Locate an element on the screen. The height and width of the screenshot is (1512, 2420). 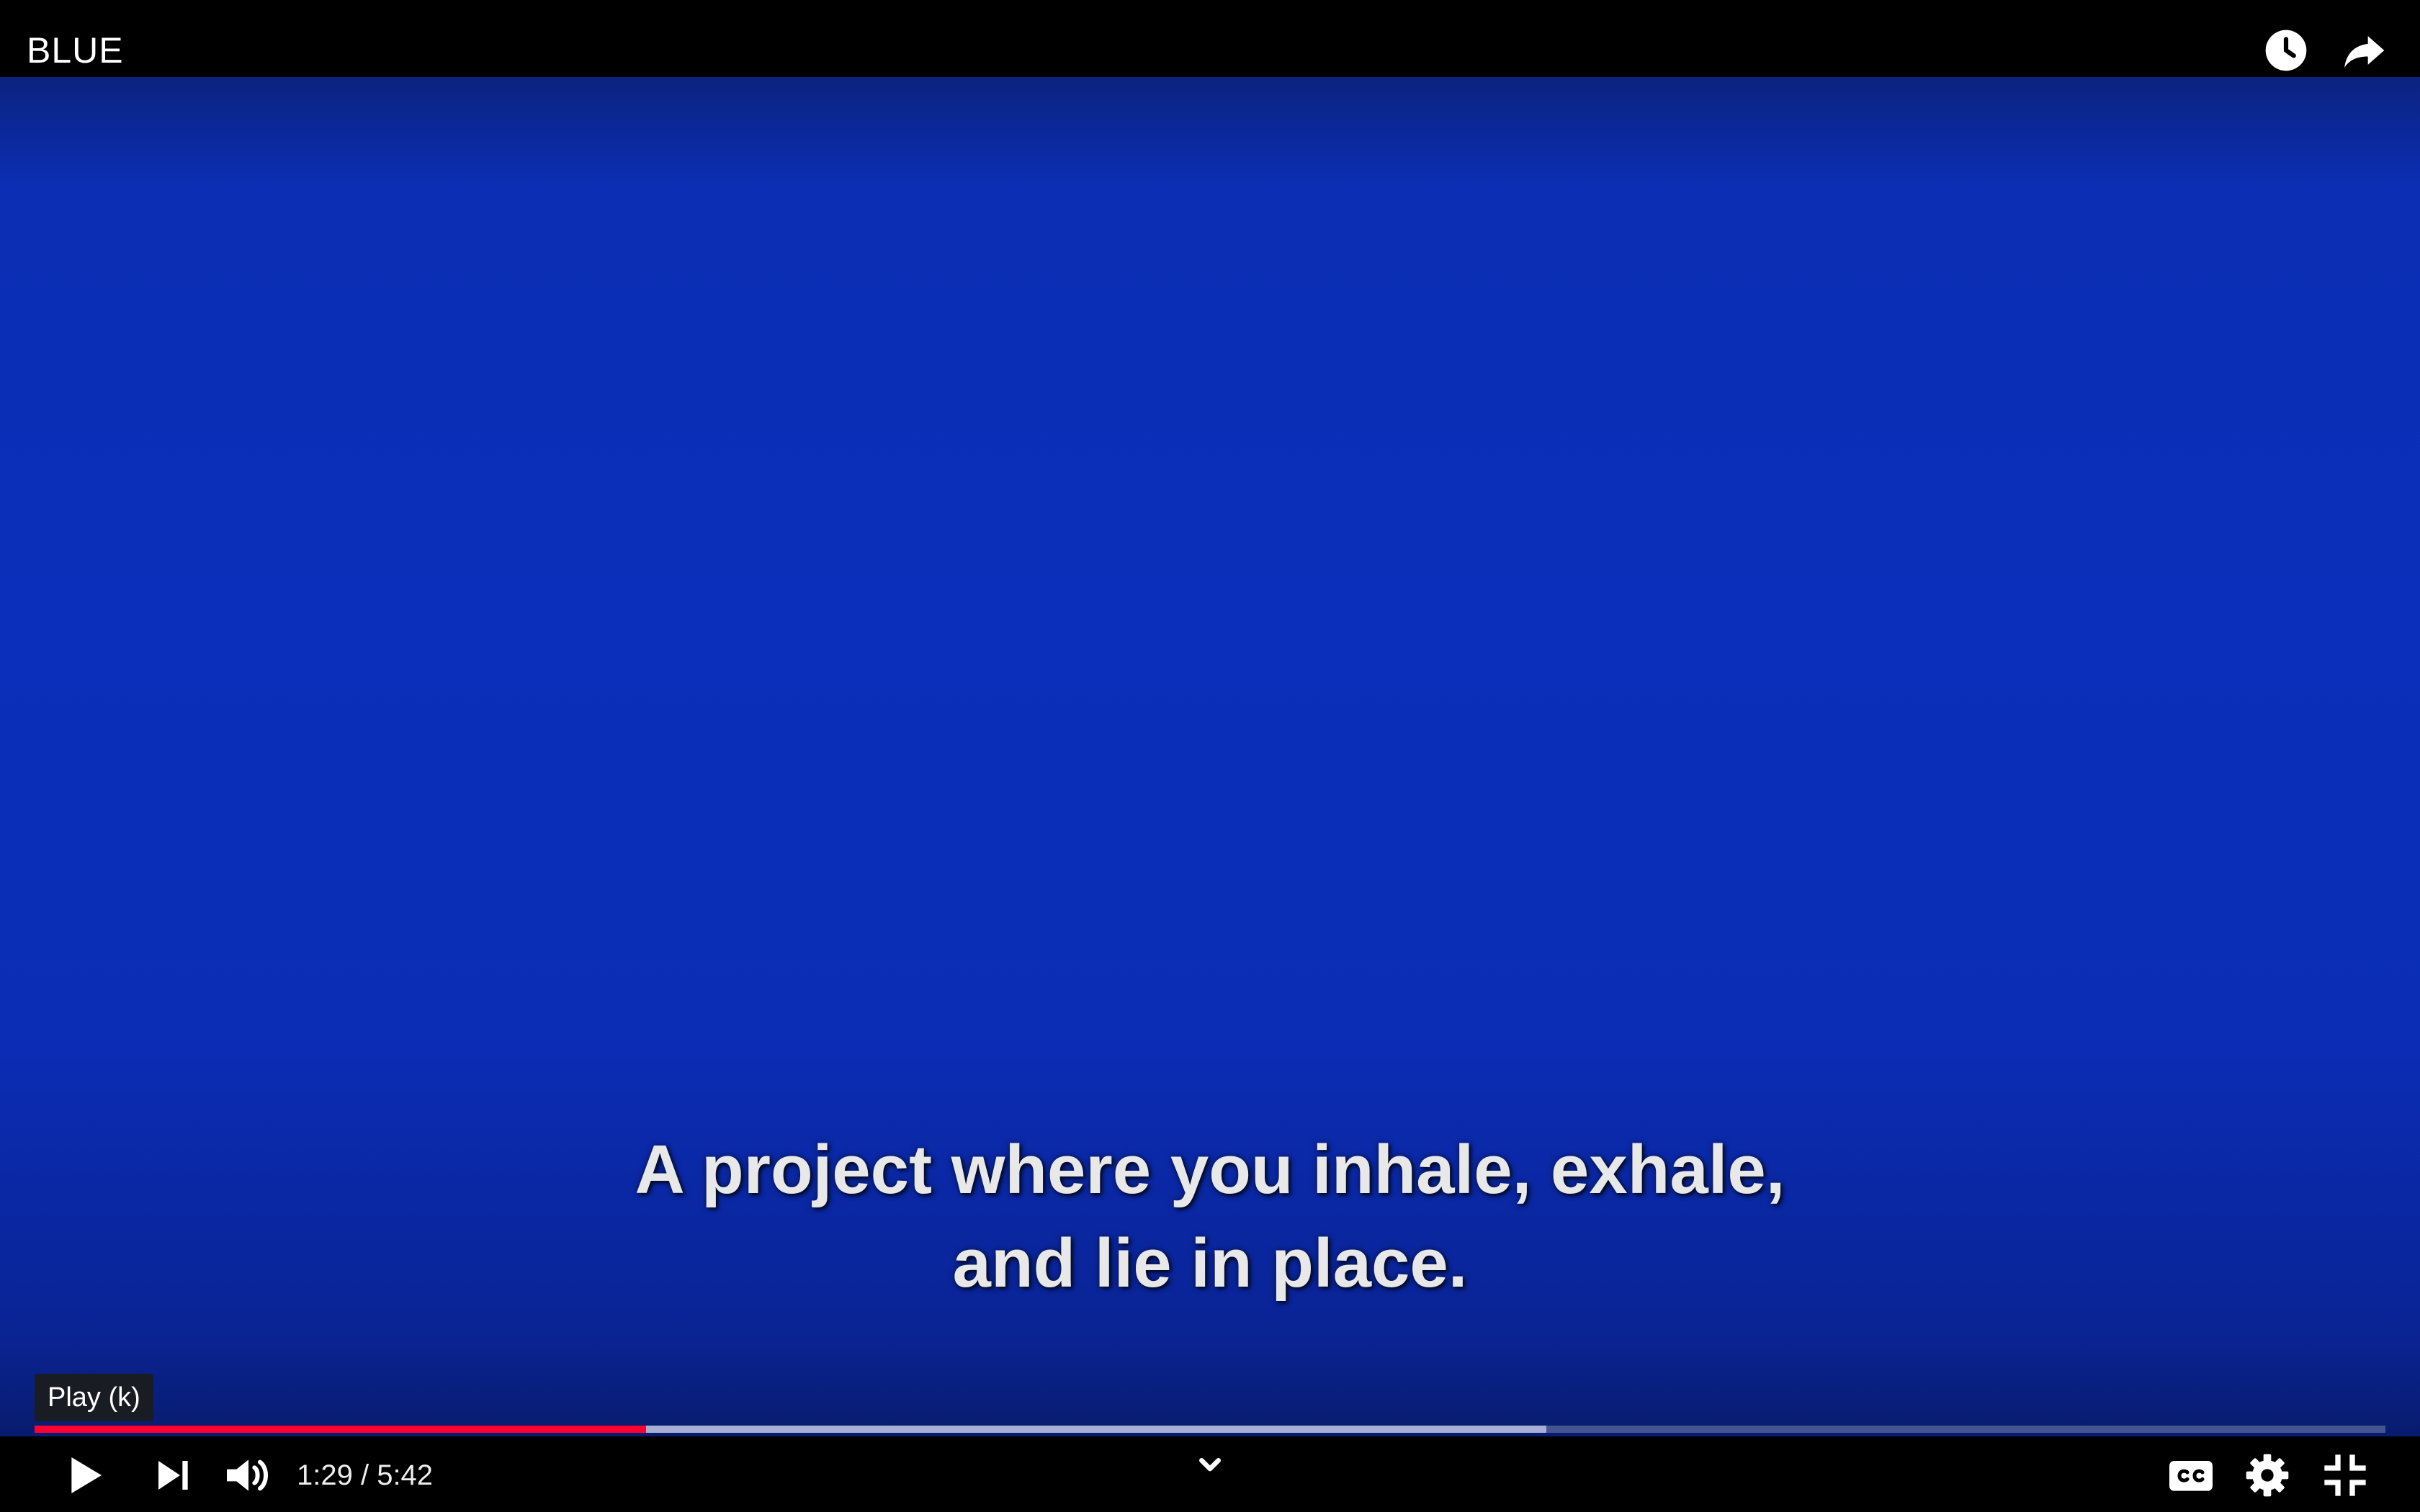
next-icon is located at coordinates (173, 1475).